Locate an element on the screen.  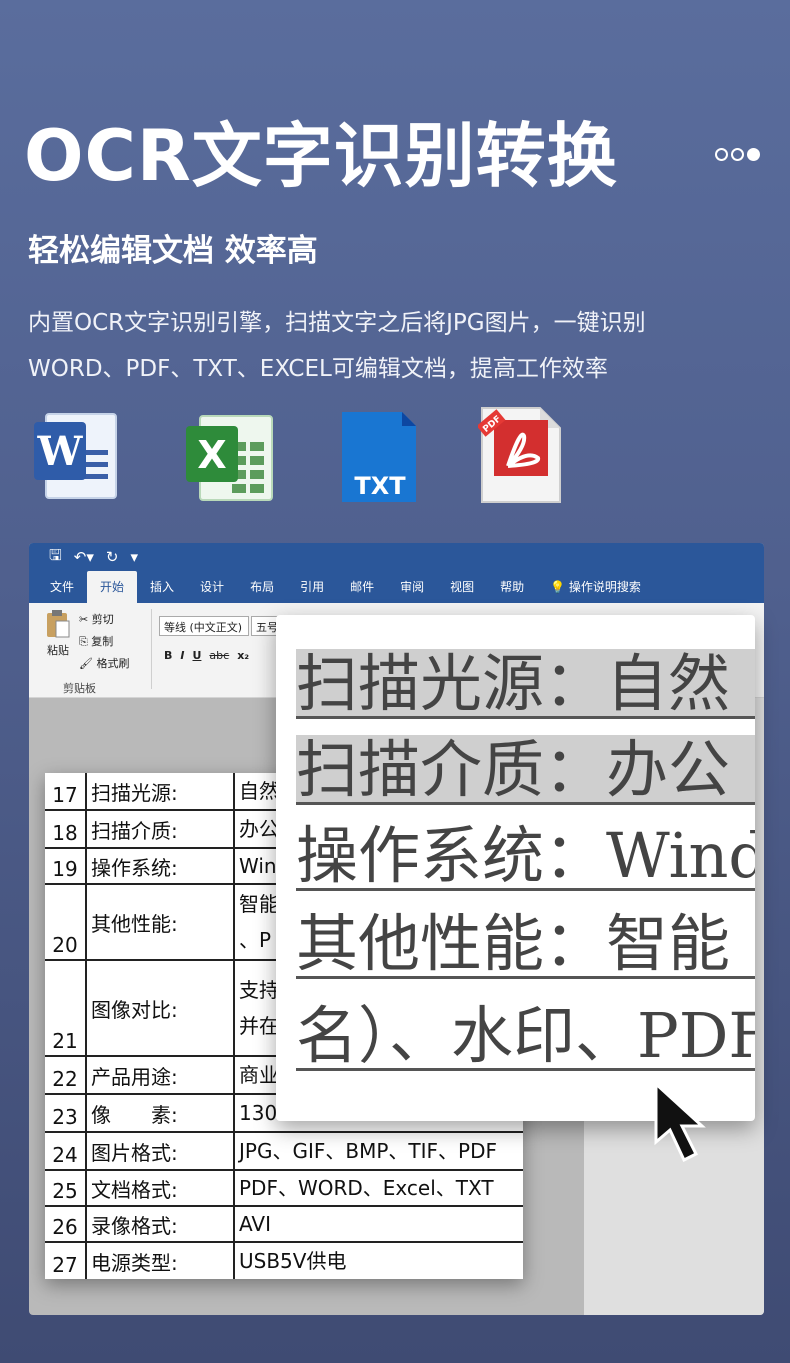
table-row: 27 电源类型: USB5V供电 is located at coordinates (284, 1261).